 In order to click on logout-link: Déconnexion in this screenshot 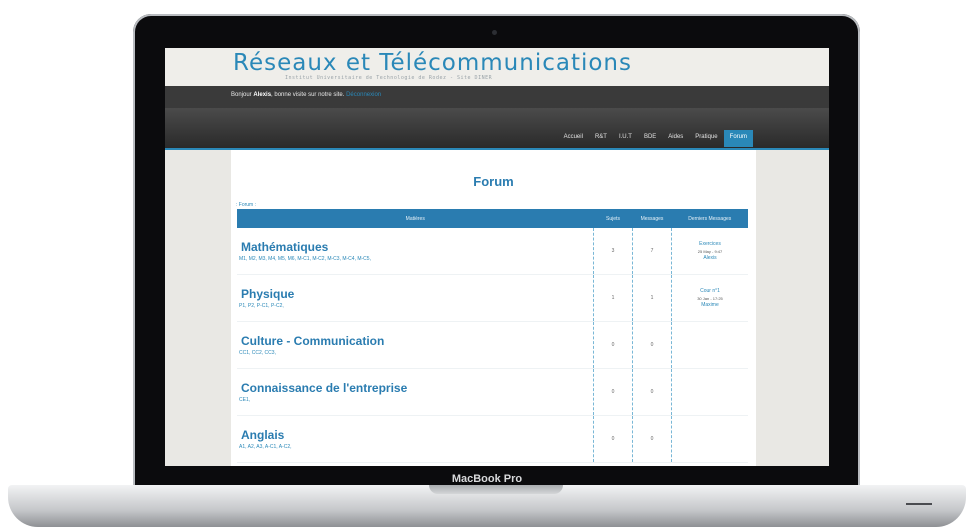, I will do `click(363, 95)`.